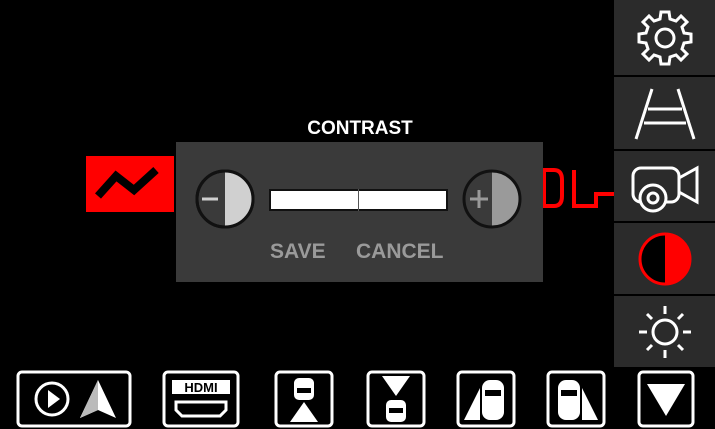  Describe the element at coordinates (130, 184) in the screenshot. I see `brand-logo-left` at that location.